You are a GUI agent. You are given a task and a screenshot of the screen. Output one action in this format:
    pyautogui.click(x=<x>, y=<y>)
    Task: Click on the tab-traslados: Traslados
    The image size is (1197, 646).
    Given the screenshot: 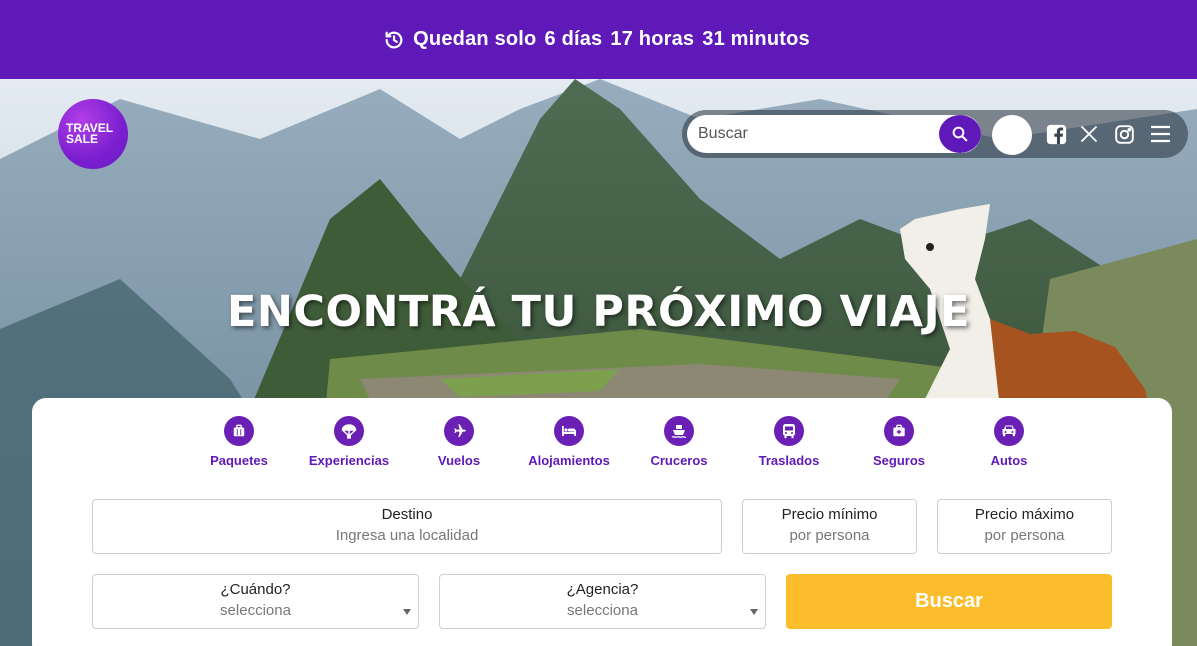 What is the action you would take?
    pyautogui.click(x=789, y=446)
    